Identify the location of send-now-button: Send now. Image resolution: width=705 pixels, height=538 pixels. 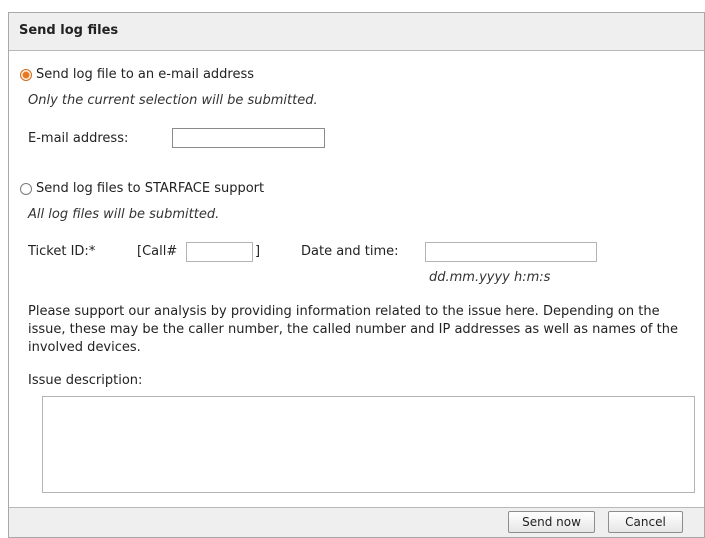
(551, 522).